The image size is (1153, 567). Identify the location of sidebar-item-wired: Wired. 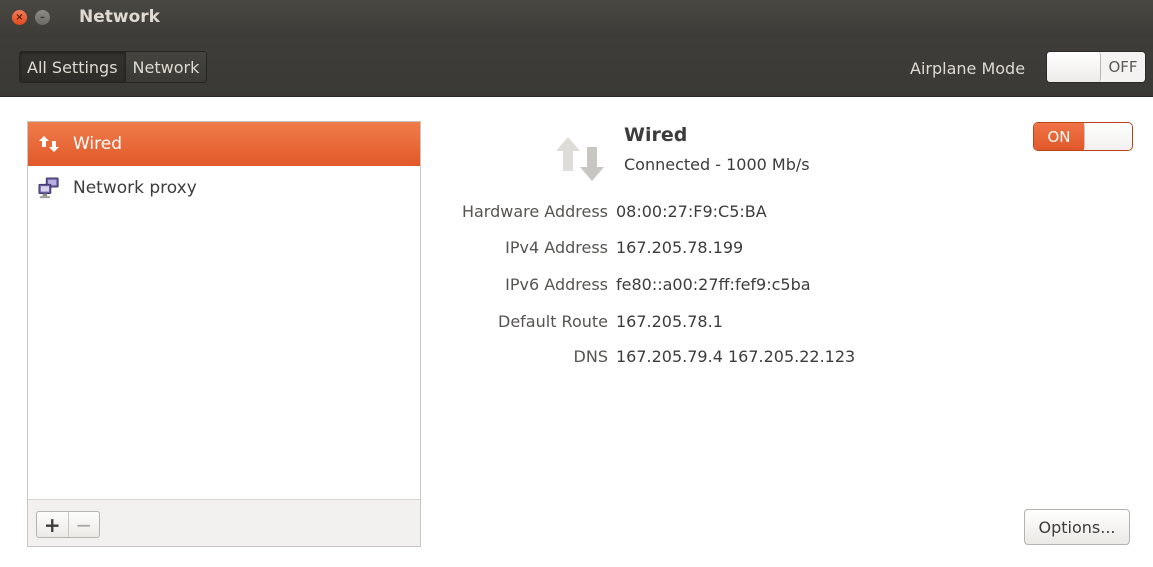
(224, 144).